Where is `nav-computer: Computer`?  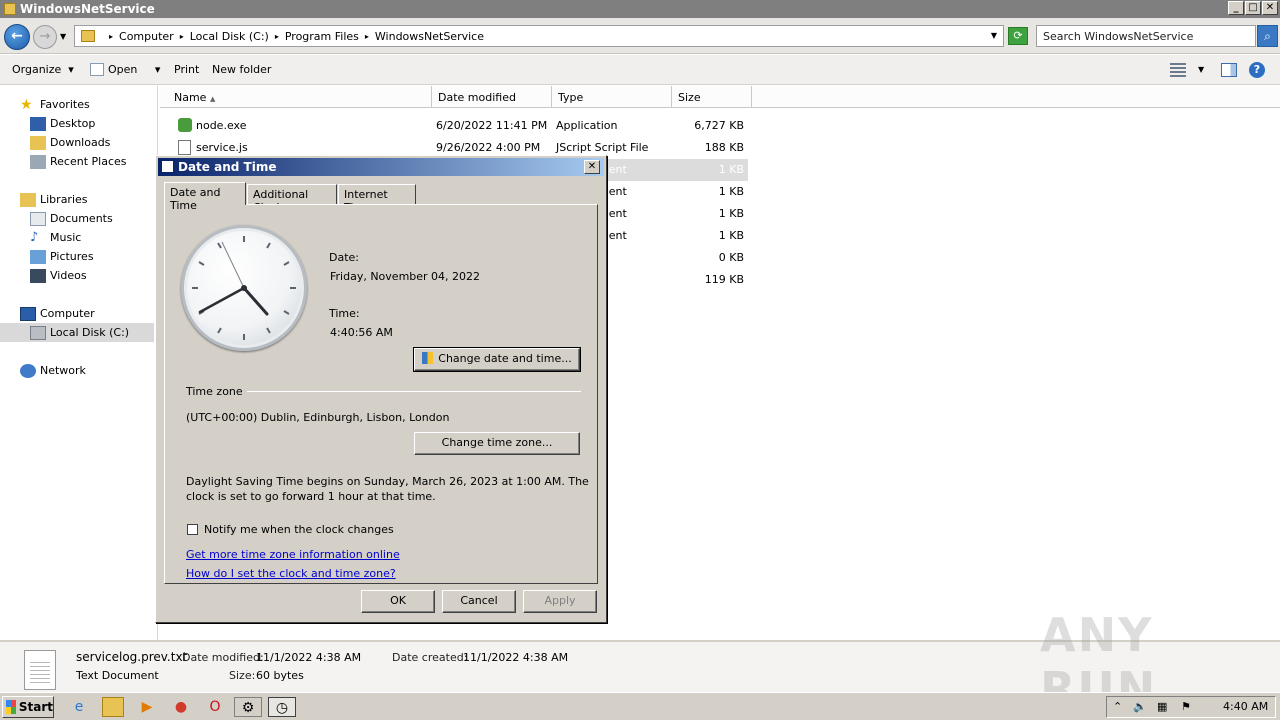 nav-computer: Computer is located at coordinates (77, 313).